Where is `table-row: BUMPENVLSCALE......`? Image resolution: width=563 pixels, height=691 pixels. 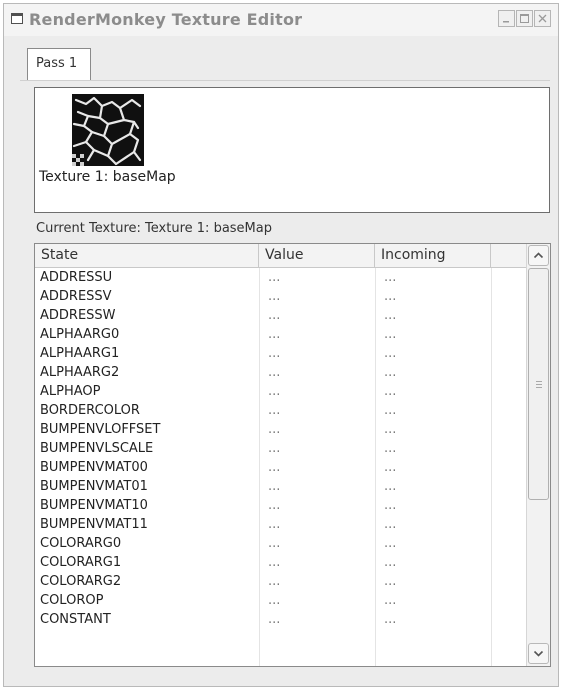 table-row: BUMPENVLSCALE...... is located at coordinates (281, 448).